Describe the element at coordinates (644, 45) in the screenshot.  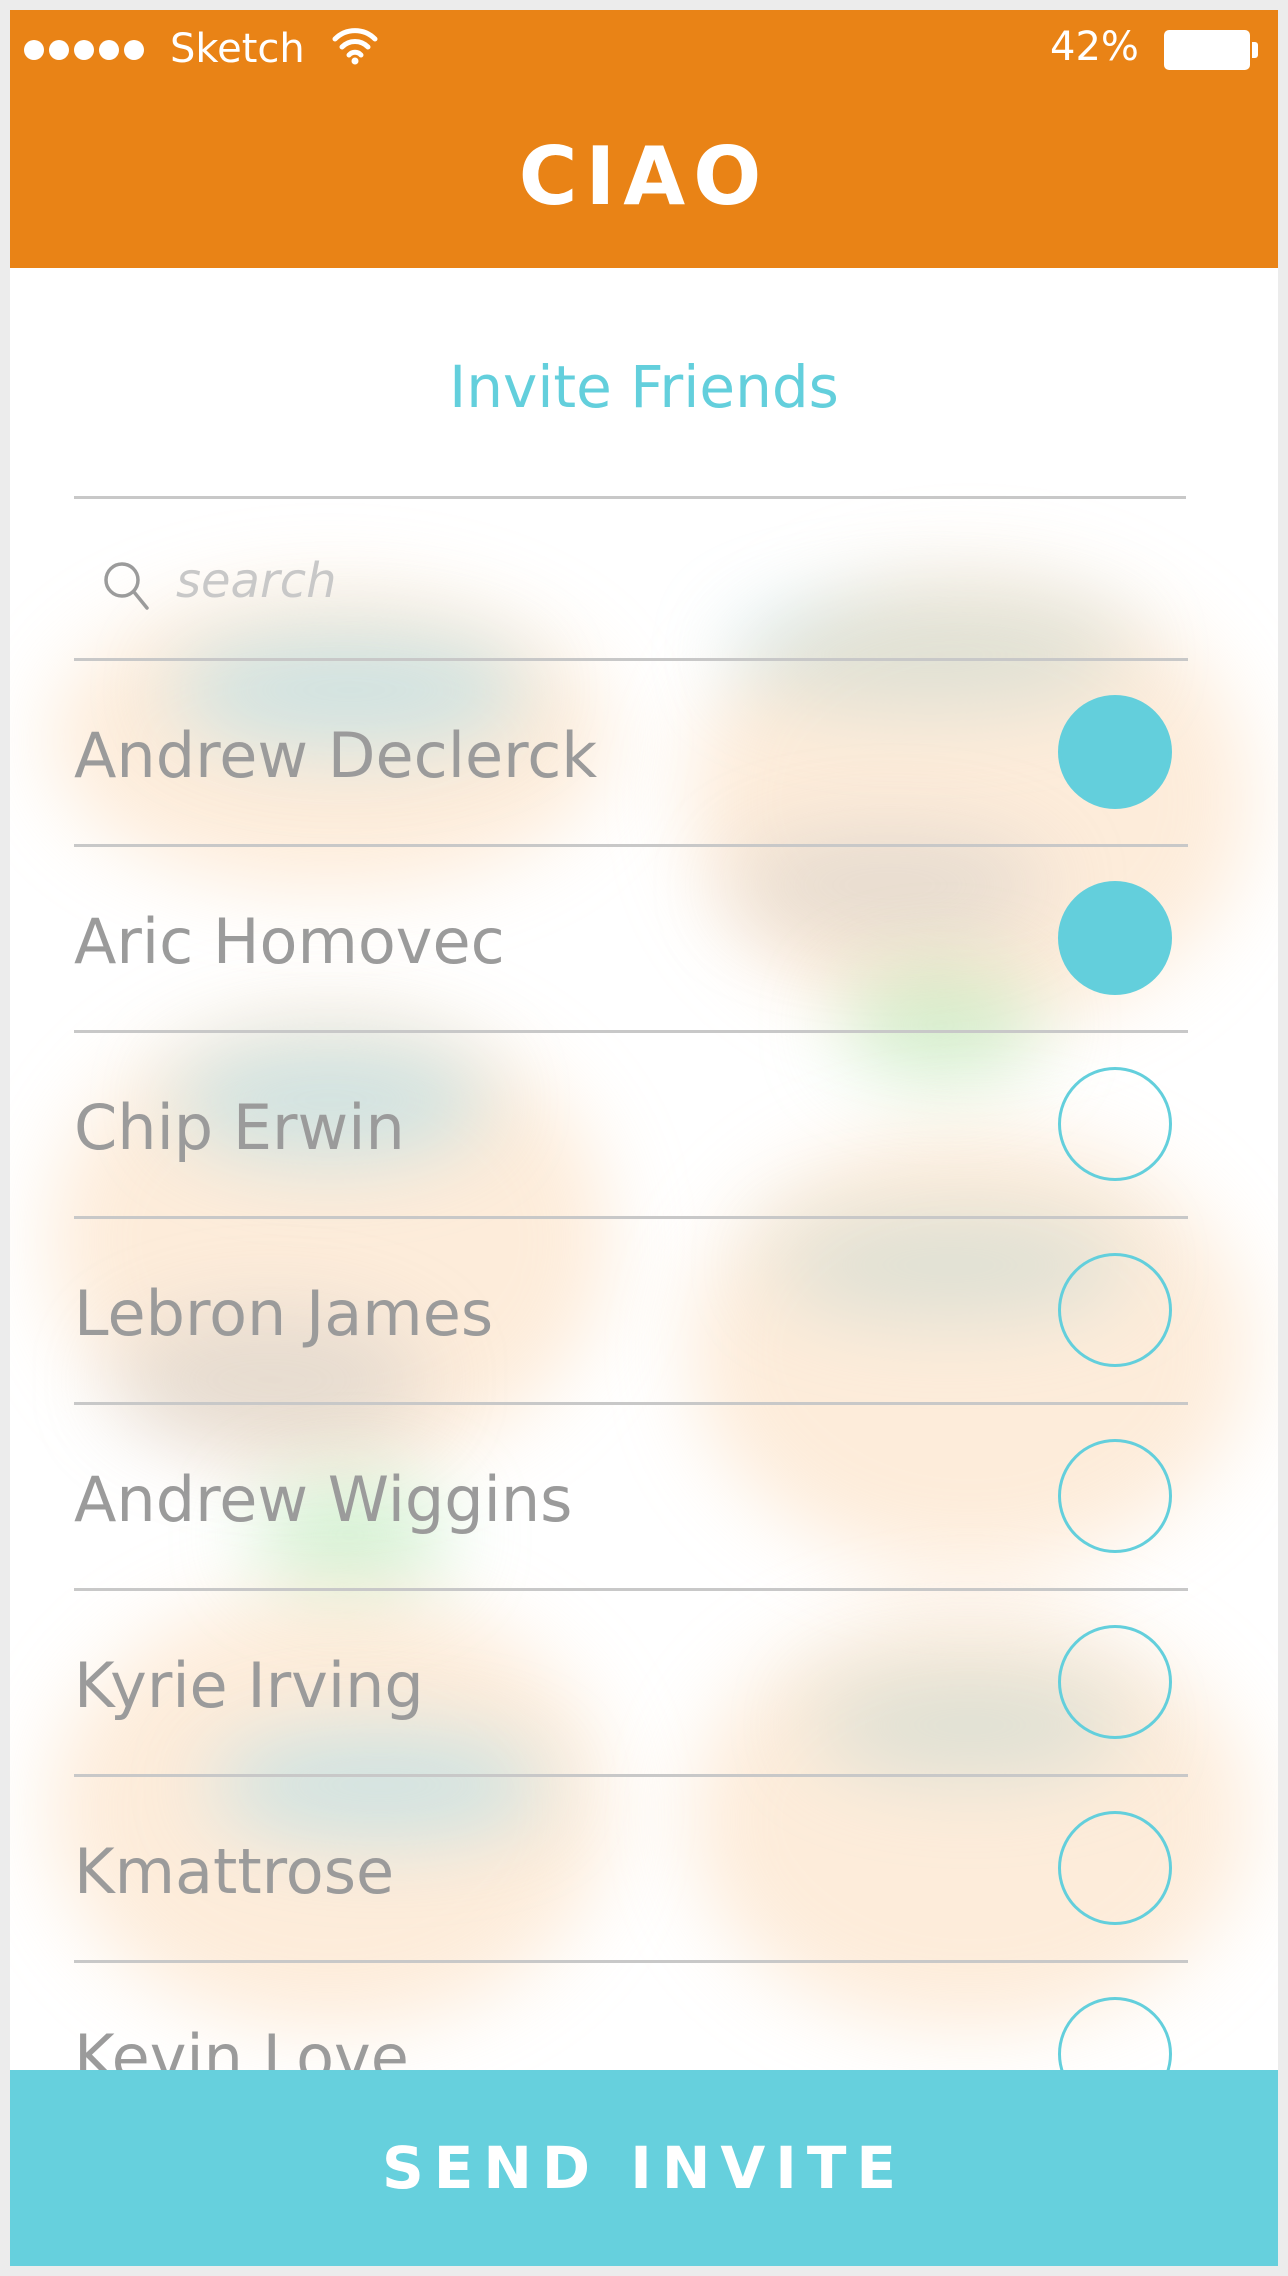
I see `status-bar: Sketch 42%` at that location.